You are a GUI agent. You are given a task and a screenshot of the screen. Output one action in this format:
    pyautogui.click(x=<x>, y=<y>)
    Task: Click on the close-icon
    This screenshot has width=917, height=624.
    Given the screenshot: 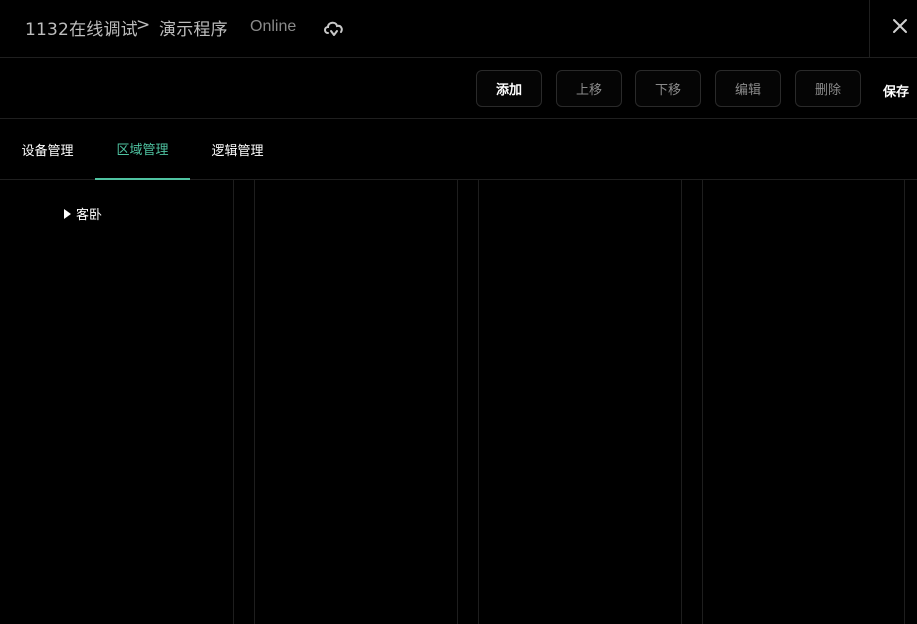 What is the action you would take?
    pyautogui.click(x=900, y=26)
    